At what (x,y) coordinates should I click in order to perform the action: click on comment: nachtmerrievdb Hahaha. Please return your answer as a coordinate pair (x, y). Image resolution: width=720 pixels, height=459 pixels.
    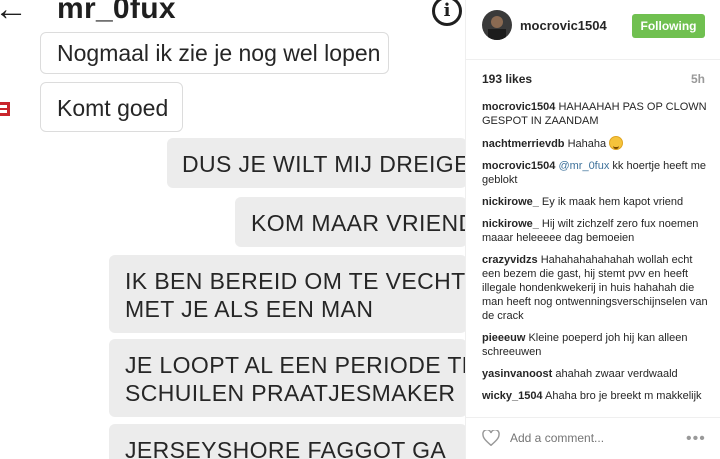
    Looking at the image, I should click on (596, 143).